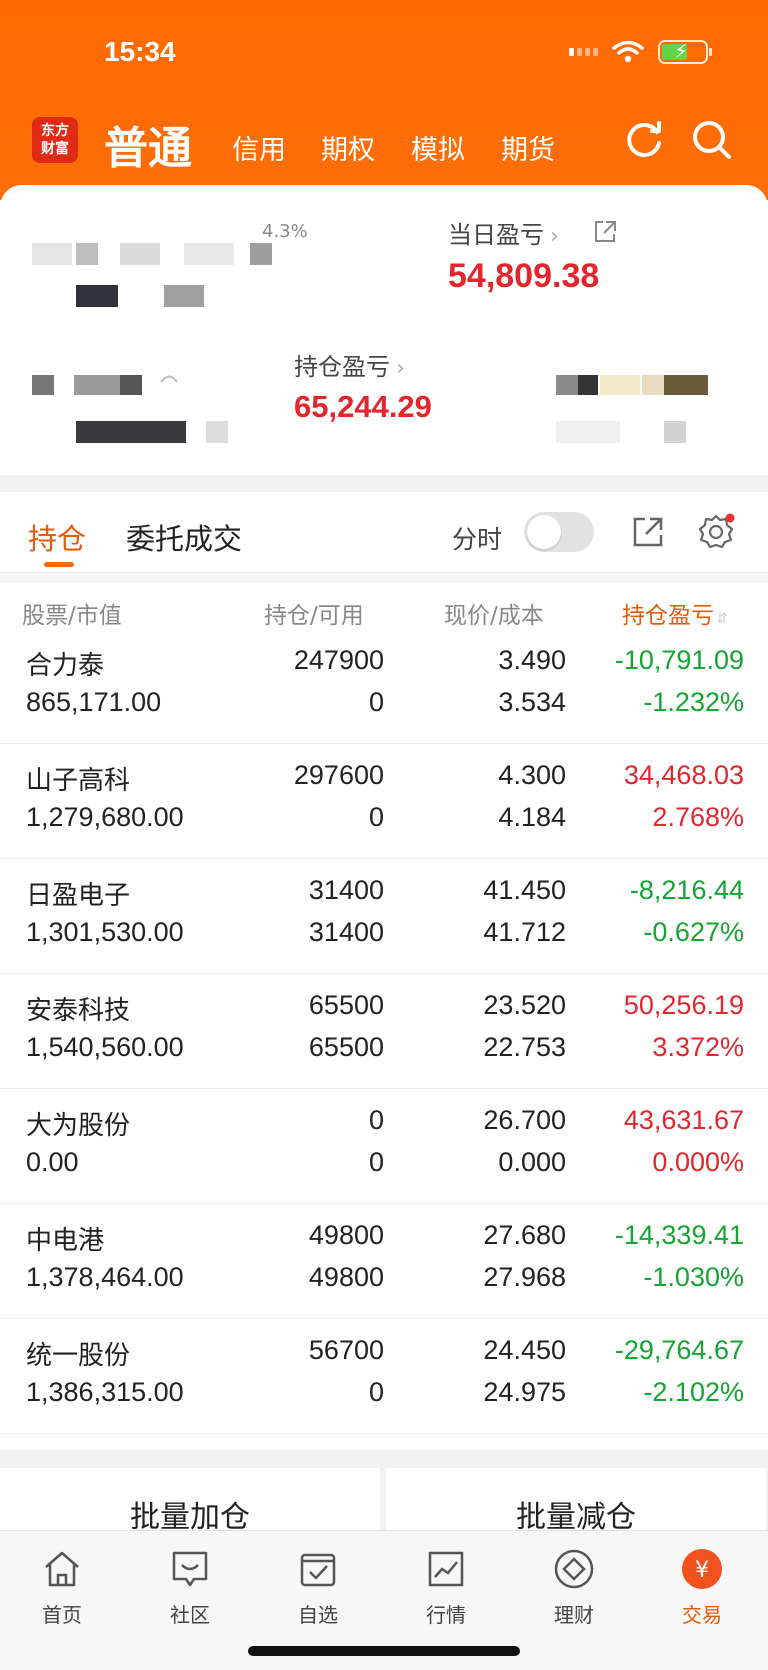 The image size is (768, 1670). Describe the element at coordinates (574, 1615) in the screenshot. I see `tabbar-wealth-label: 理财` at that location.